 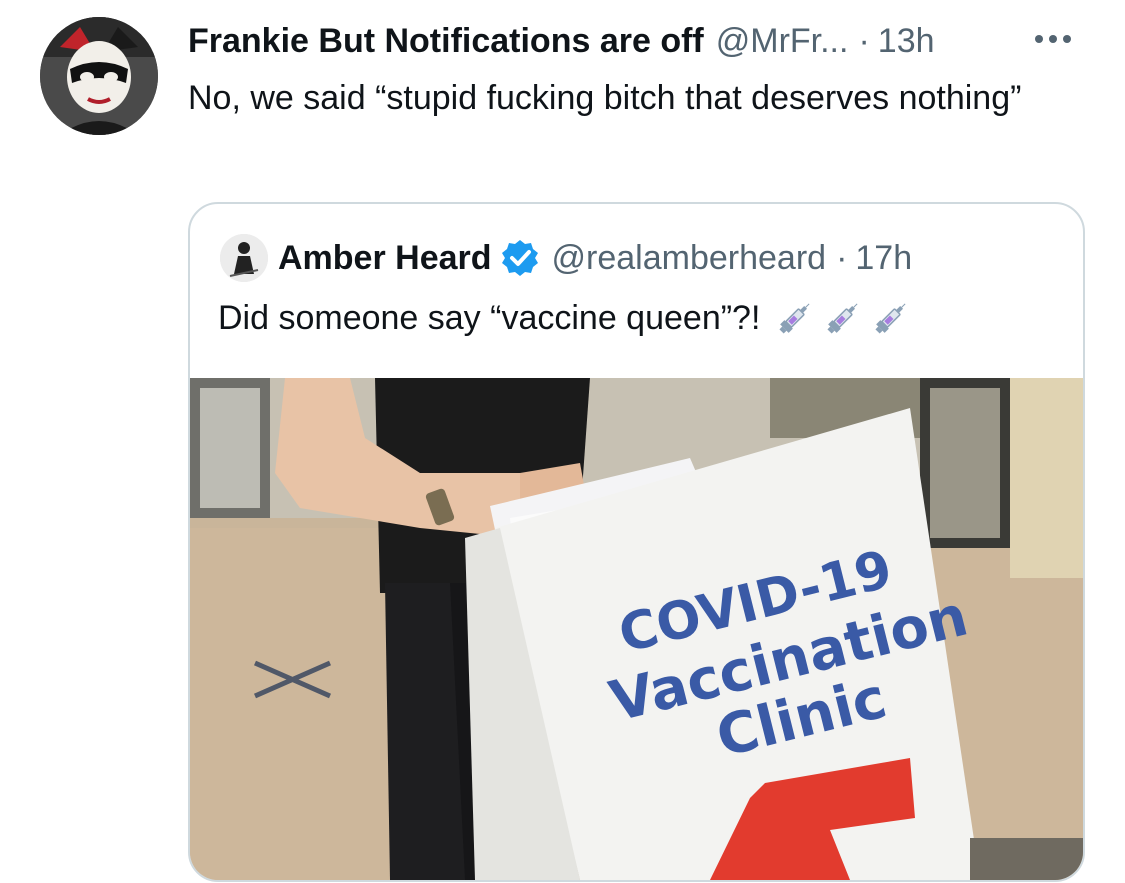 I want to click on quoted-tweet-header: Amber Heard @realamberheard · 17h, so click(x=595, y=258).